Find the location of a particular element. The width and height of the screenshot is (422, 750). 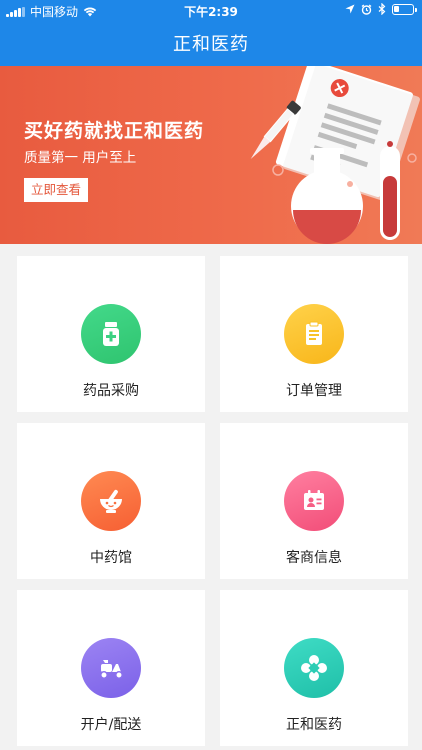

tile-label: 正和医药 is located at coordinates (314, 725).